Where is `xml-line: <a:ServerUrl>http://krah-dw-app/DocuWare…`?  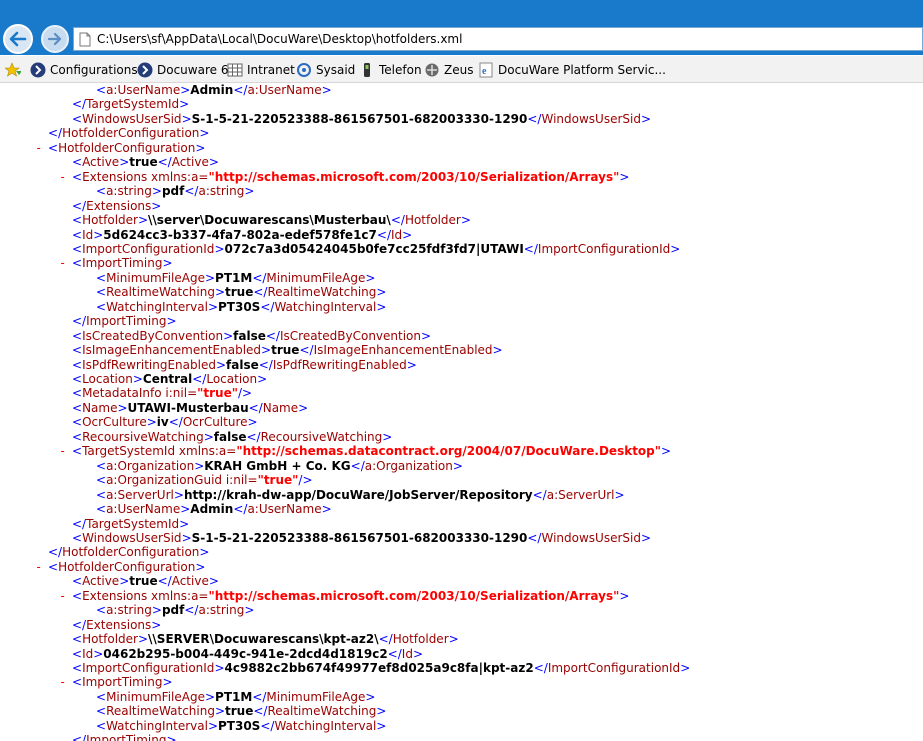
xml-line: <a:ServerUrl>http://krah-dw-app/DocuWare… is located at coordinates (360, 494).